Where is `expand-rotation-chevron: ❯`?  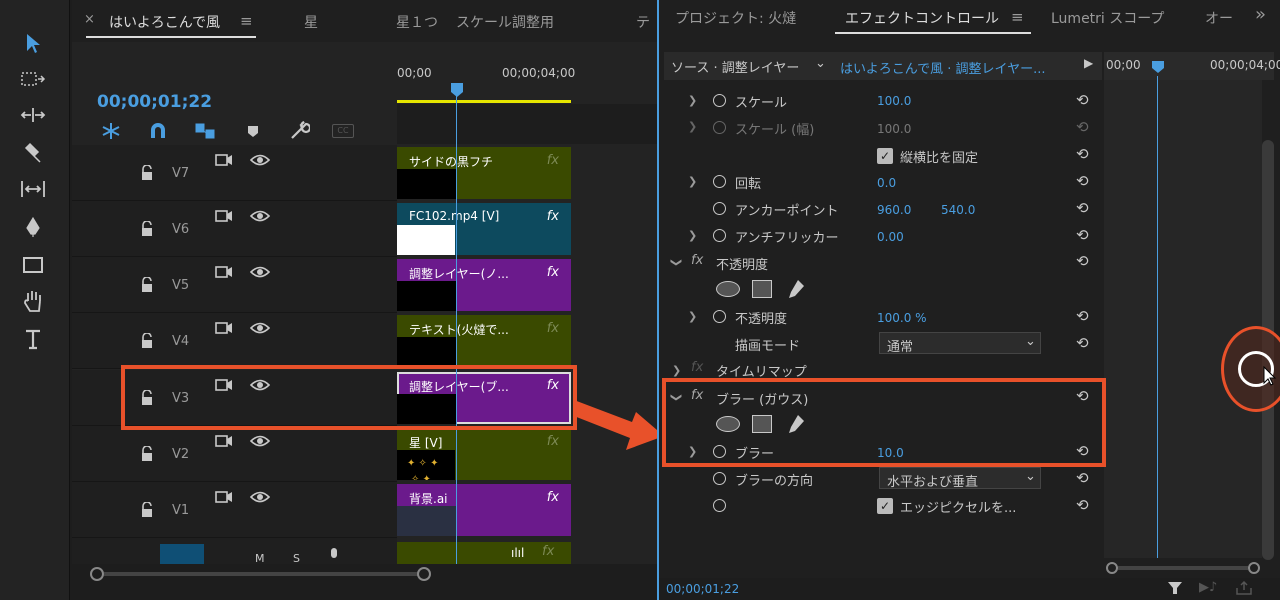
expand-rotation-chevron: ❯ is located at coordinates (692, 181).